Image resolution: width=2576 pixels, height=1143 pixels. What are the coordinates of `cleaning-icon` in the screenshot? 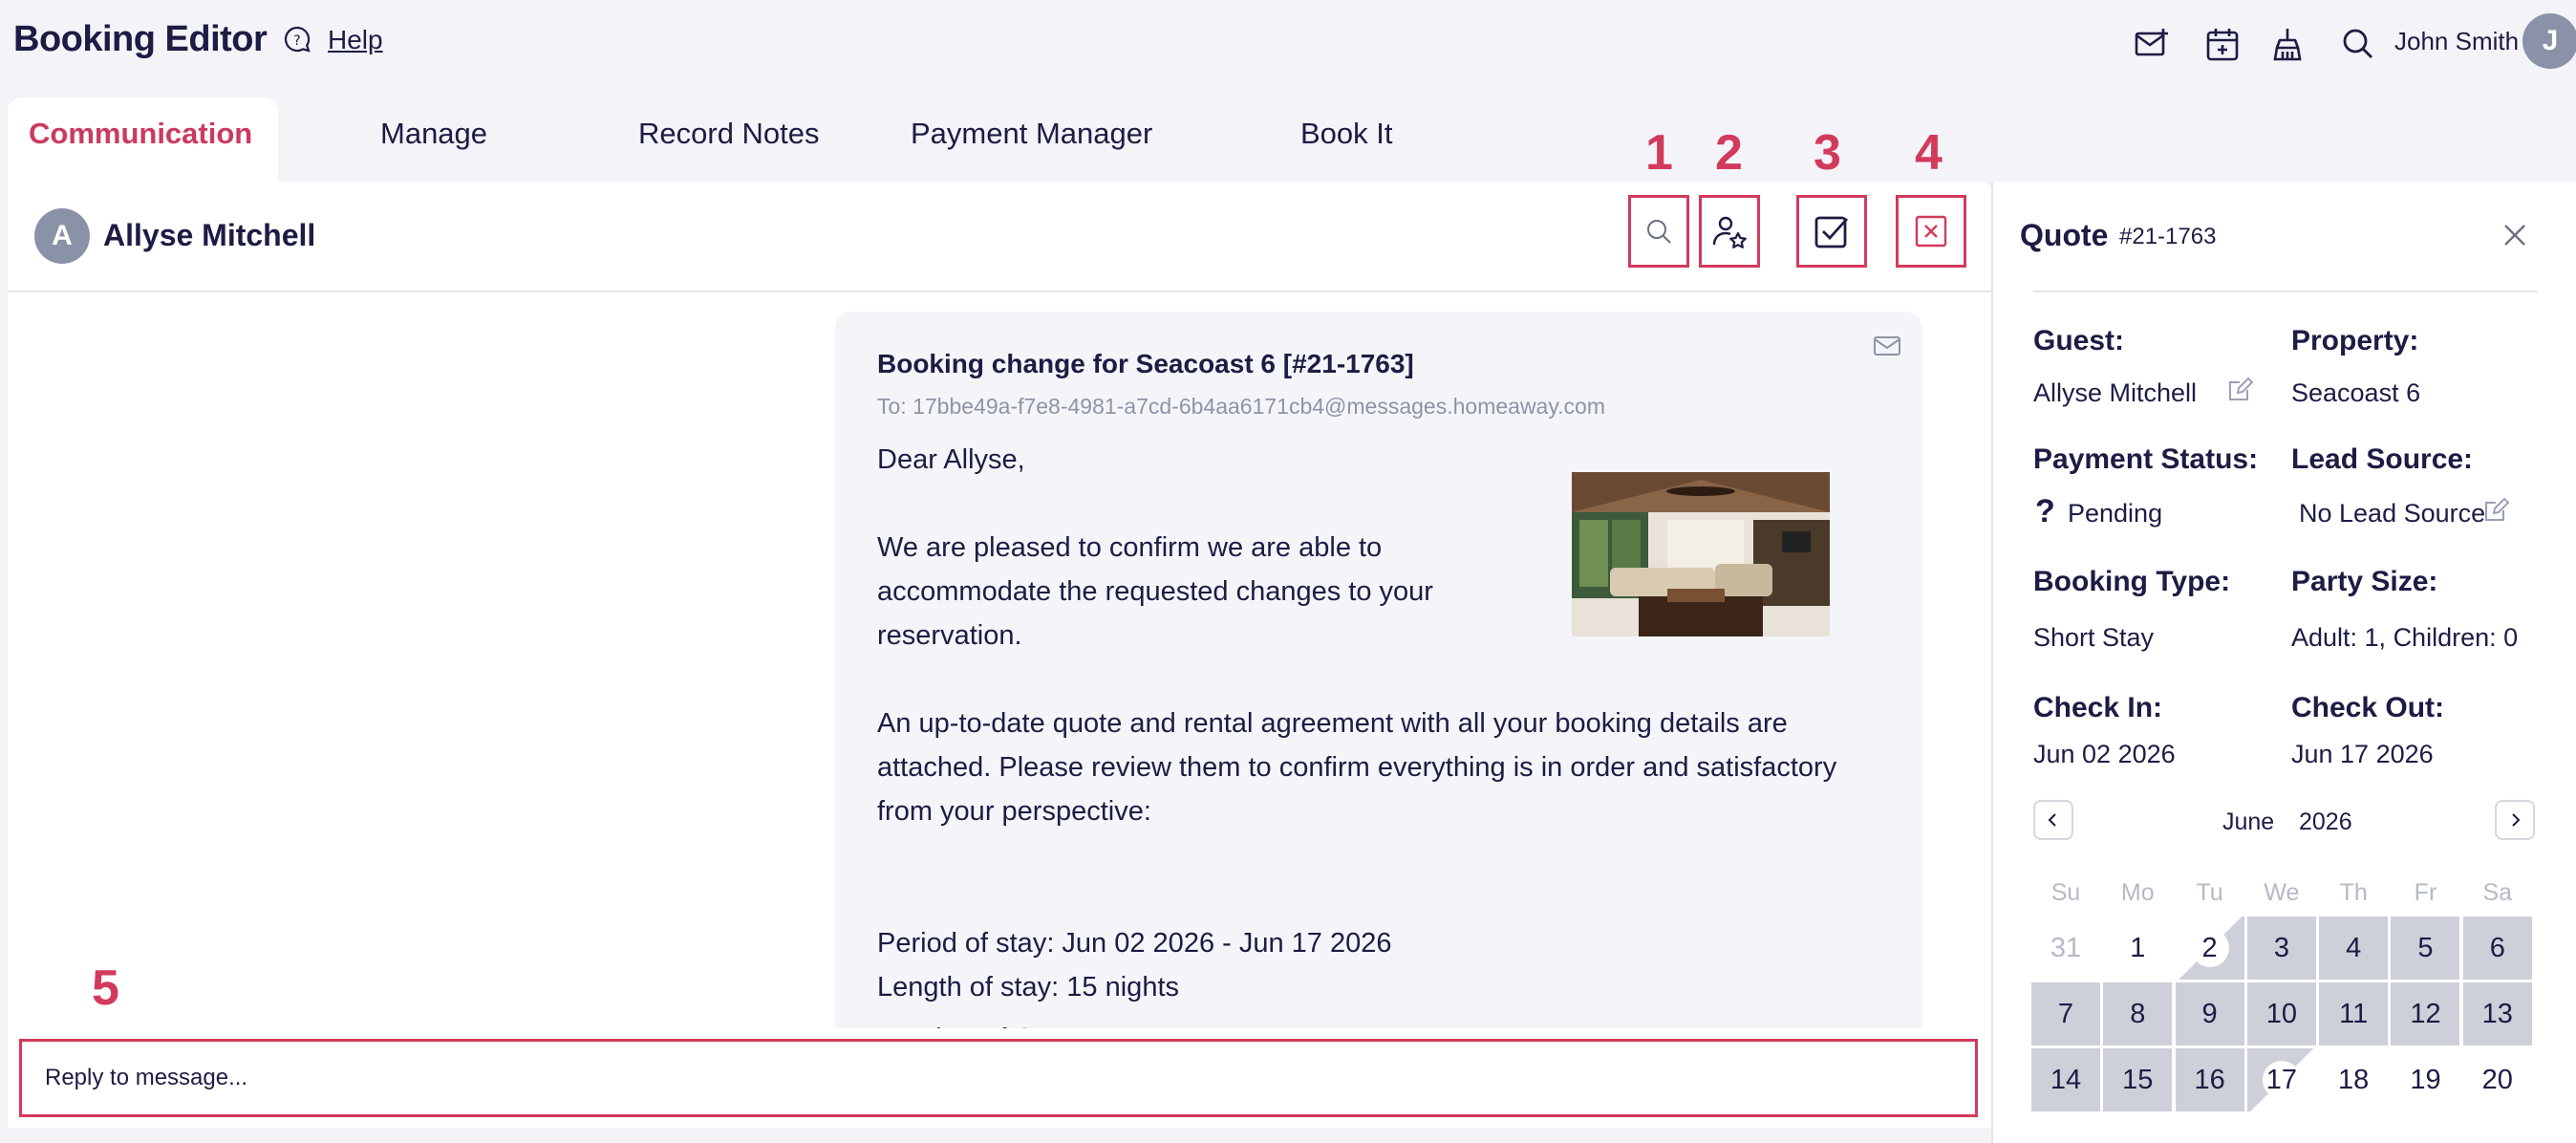 It's located at (2288, 45).